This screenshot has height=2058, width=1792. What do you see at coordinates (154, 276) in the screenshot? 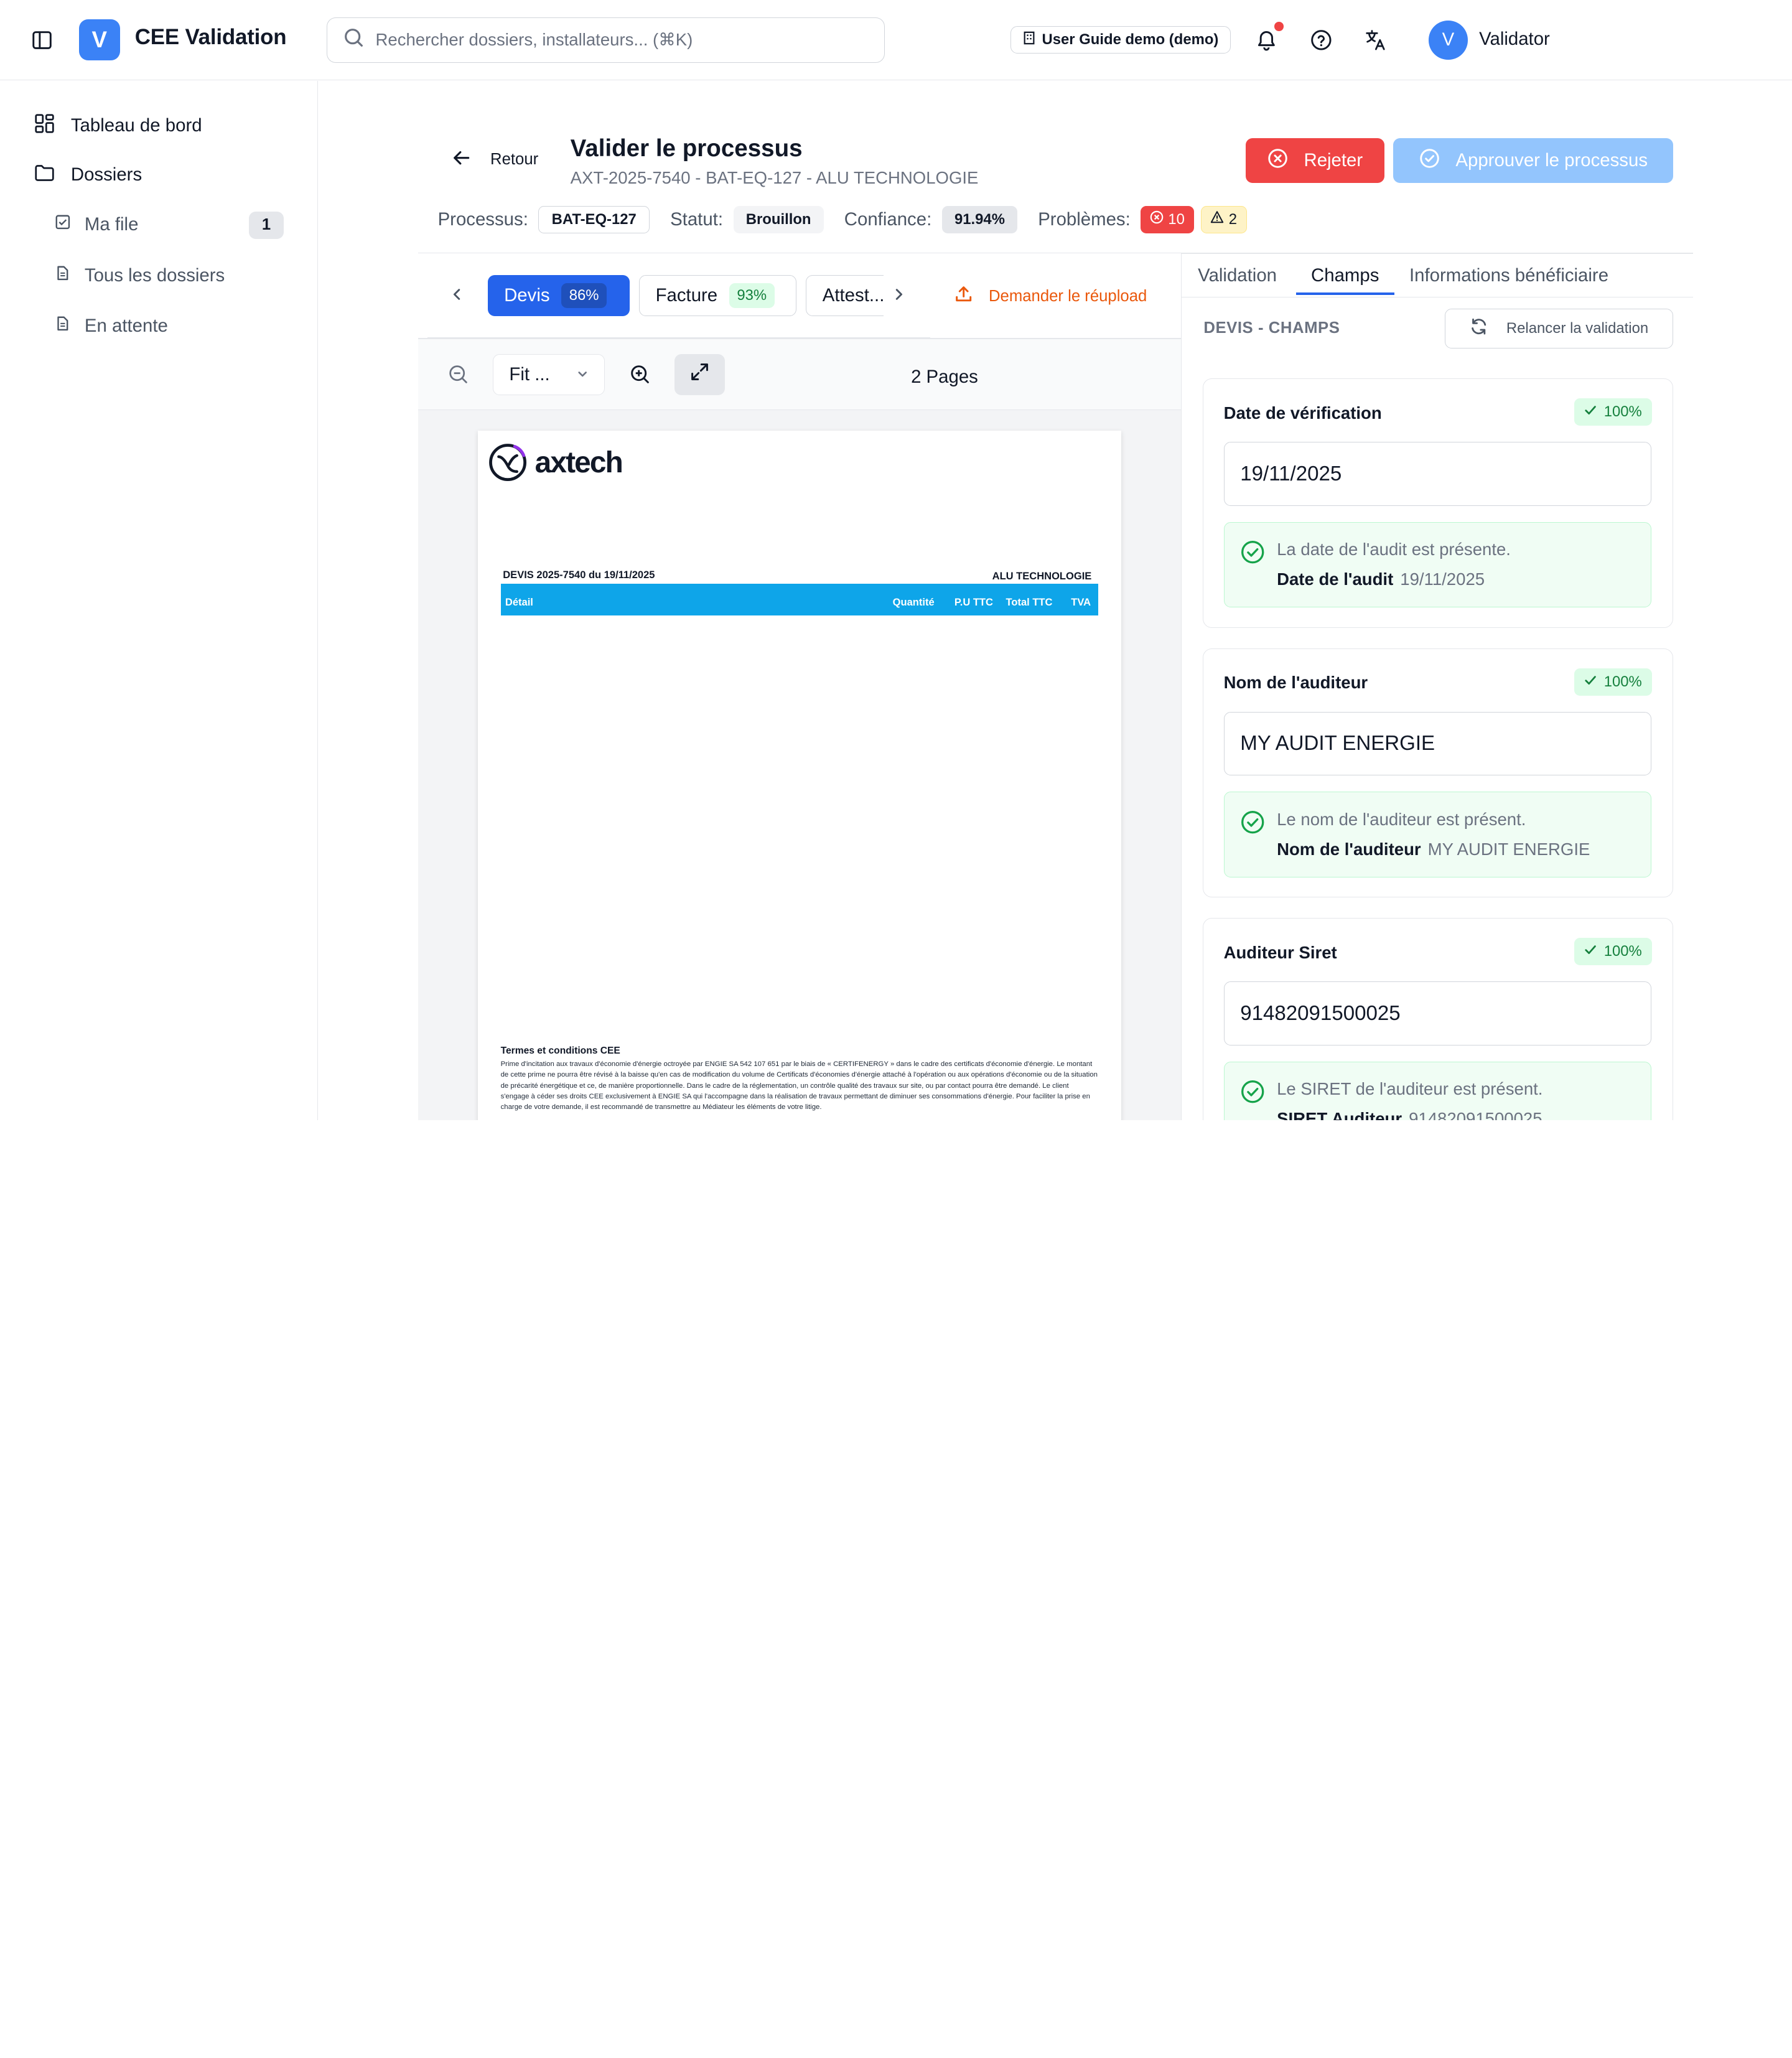
I see `sidebar-item-label: Tous les dossiers` at bounding box center [154, 276].